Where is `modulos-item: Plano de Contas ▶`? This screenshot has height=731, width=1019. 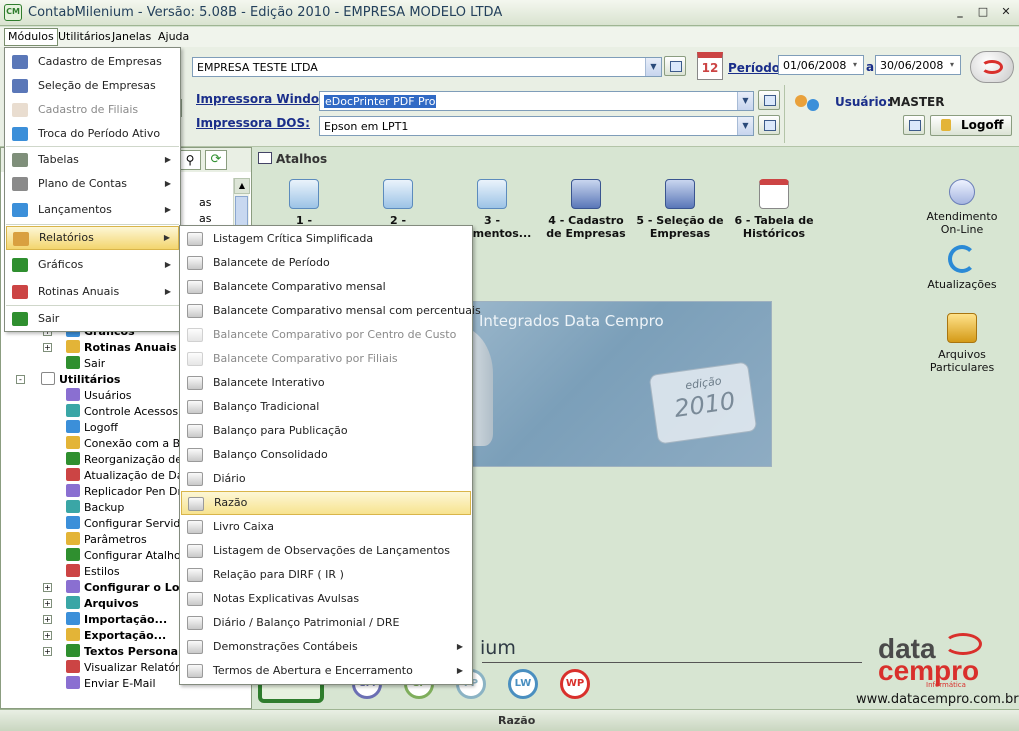
modulos-item: Plano de Contas ▶ is located at coordinates (92, 184).